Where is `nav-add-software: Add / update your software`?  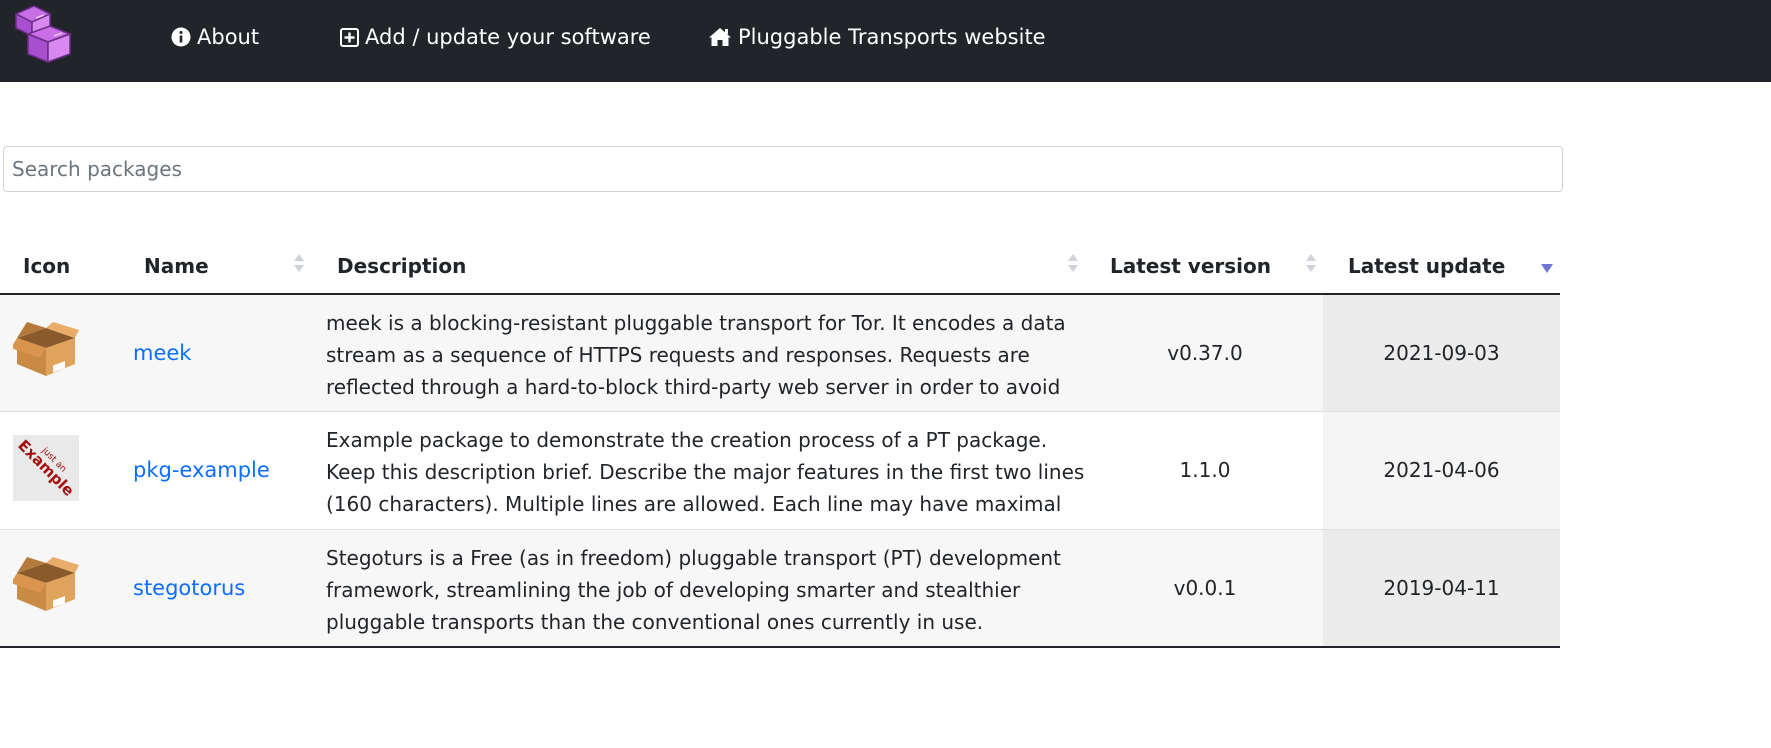
nav-add-software: Add / update your software is located at coordinates (495, 37).